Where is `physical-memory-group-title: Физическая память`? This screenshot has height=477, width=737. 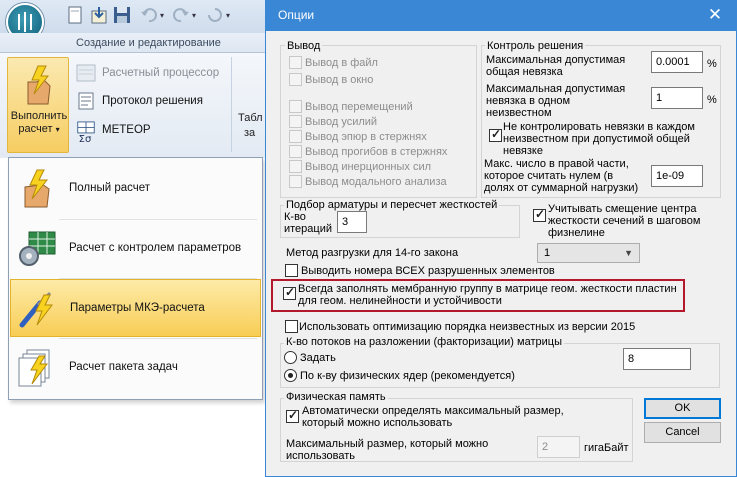
physical-memory-group-title: Физическая память is located at coordinates (336, 397).